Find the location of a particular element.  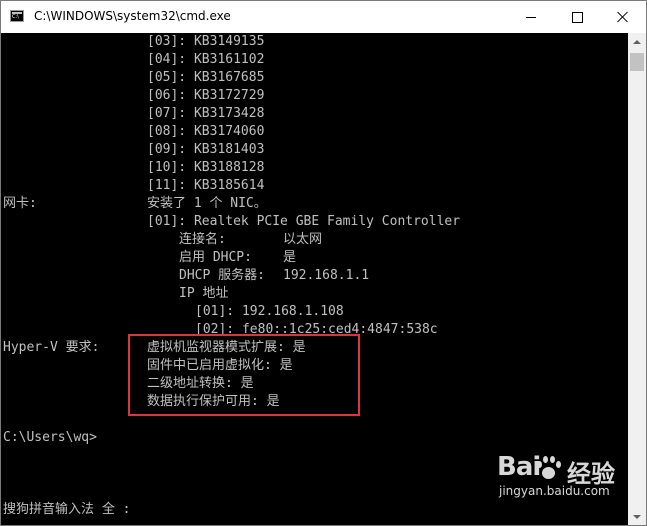

nic-name: [01]: Realtek PCIe GBE Family Controller is located at coordinates (304, 221).